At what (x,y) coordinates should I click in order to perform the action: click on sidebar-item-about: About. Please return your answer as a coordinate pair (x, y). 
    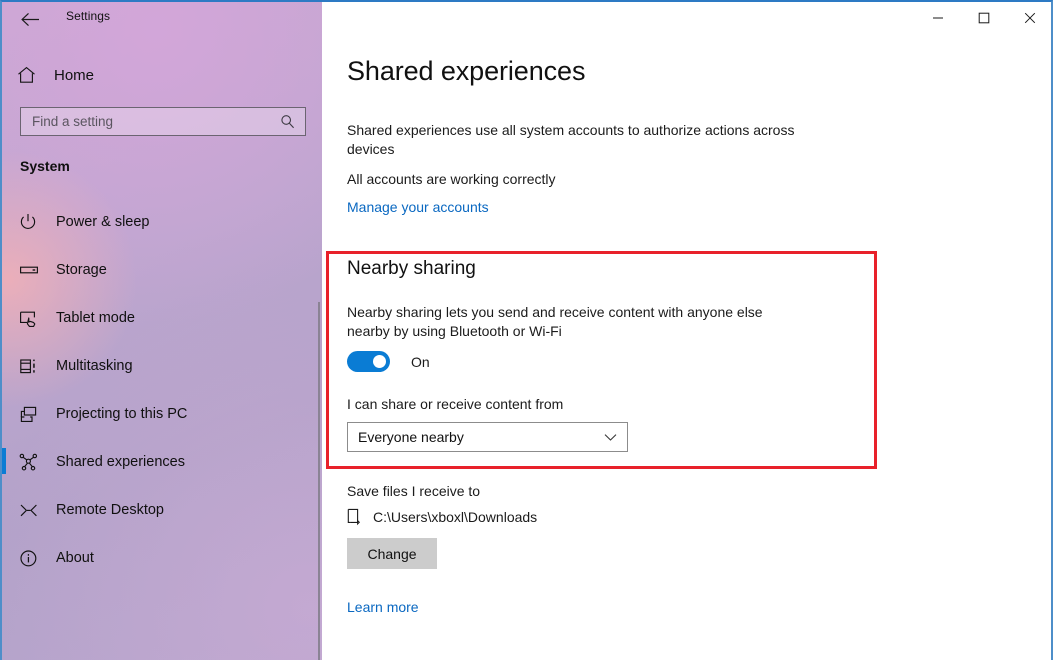
    Looking at the image, I should click on (162, 558).